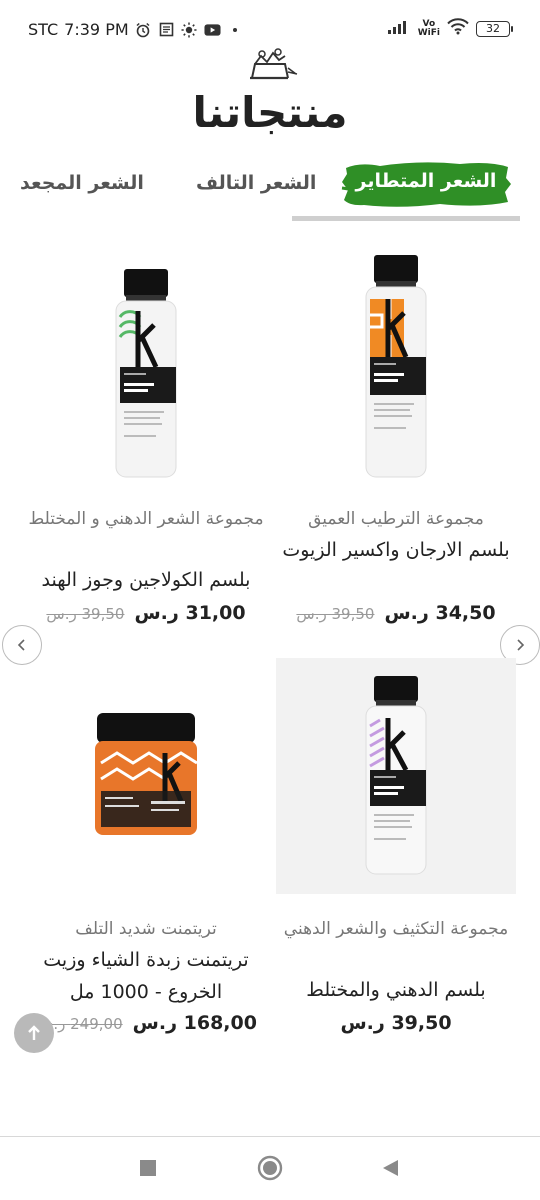 Image resolution: width=540 pixels, height=1200 pixels. What do you see at coordinates (143, 29) in the screenshot?
I see `alarm-icon` at bounding box center [143, 29].